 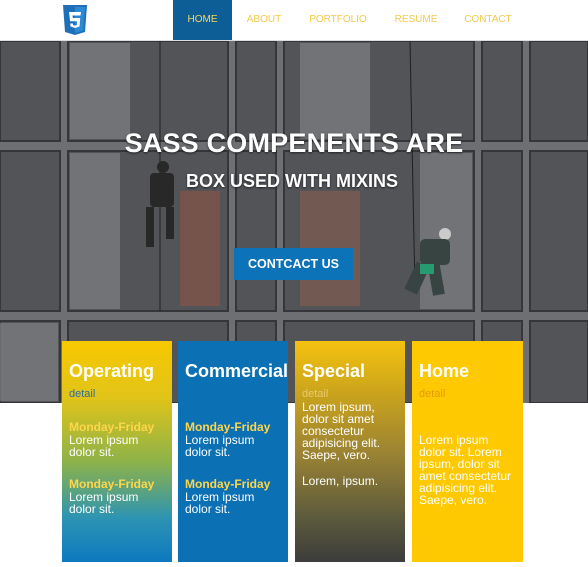 I want to click on site-header: HOME ABOUT PORTFOLIO RESUME CONTACT, so click(x=294, y=20).